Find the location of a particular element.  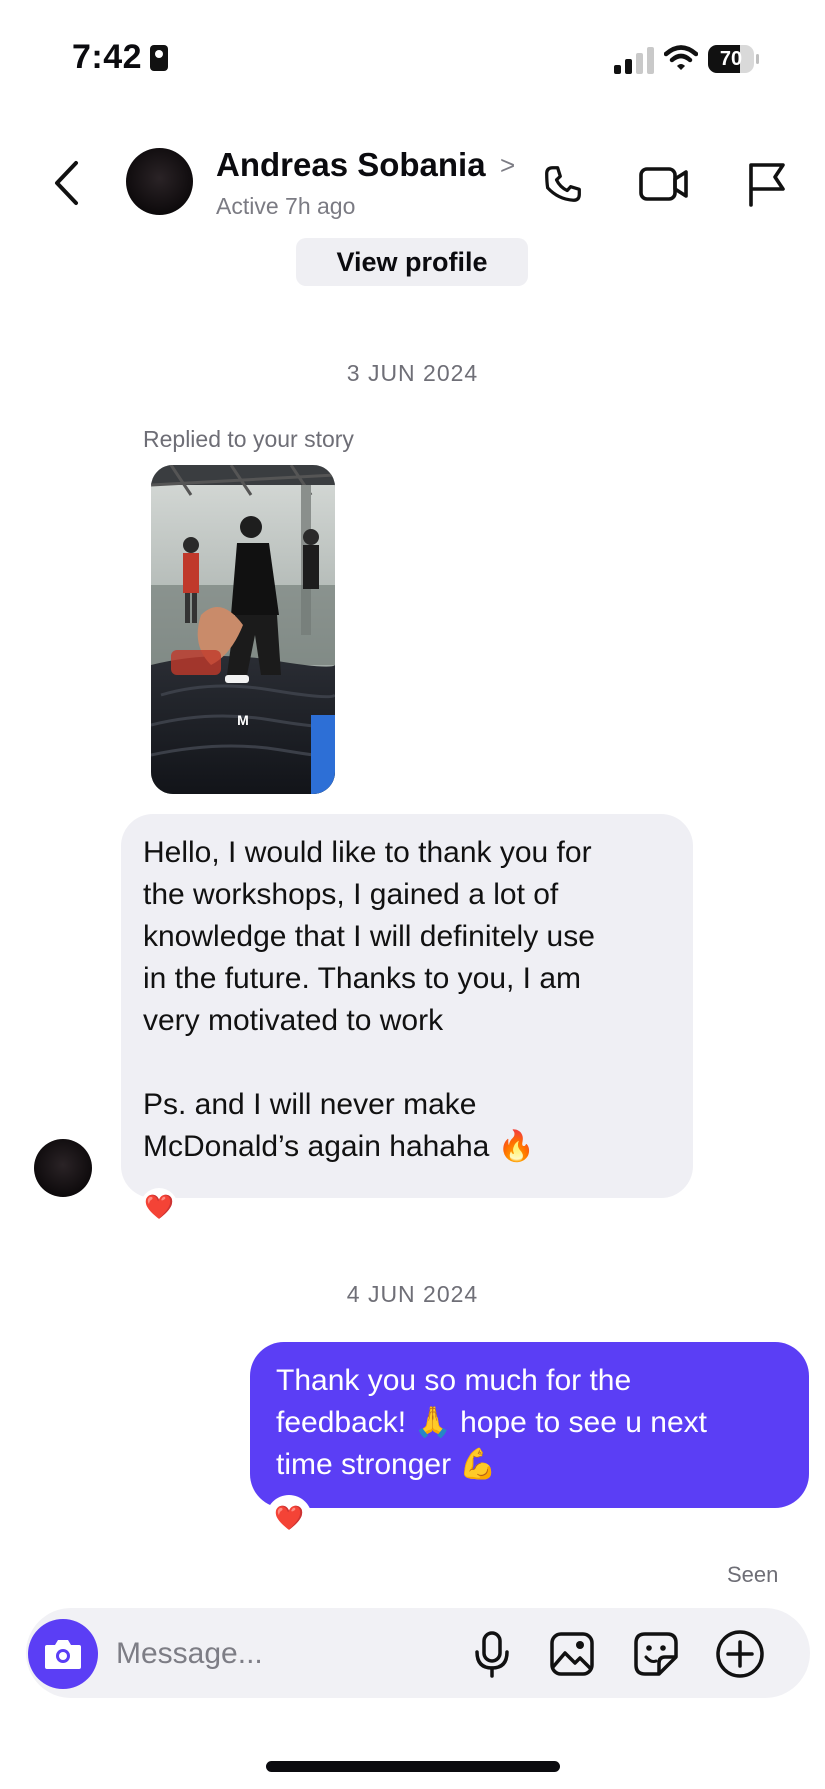

plus-circle-icon is located at coordinates (740, 1654).